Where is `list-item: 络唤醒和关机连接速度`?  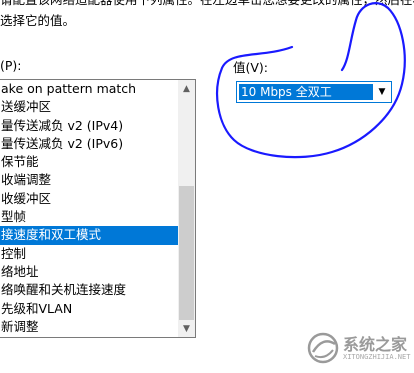
list-item: 络唤醒和关机连接速度 is located at coordinates (89, 290).